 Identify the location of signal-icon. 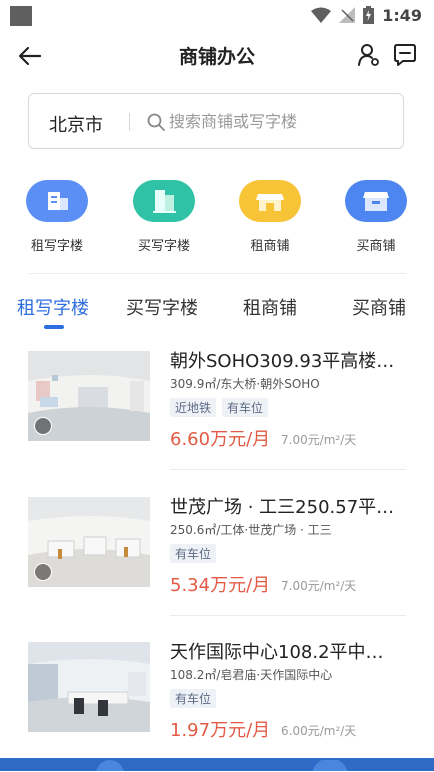
(347, 15).